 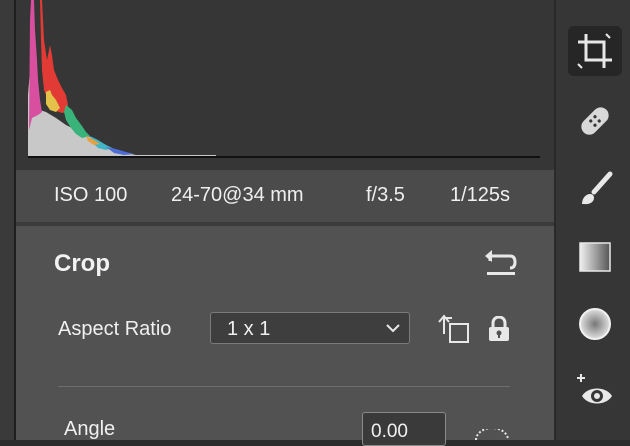 I want to click on red-eye-tool-button, so click(x=595, y=393).